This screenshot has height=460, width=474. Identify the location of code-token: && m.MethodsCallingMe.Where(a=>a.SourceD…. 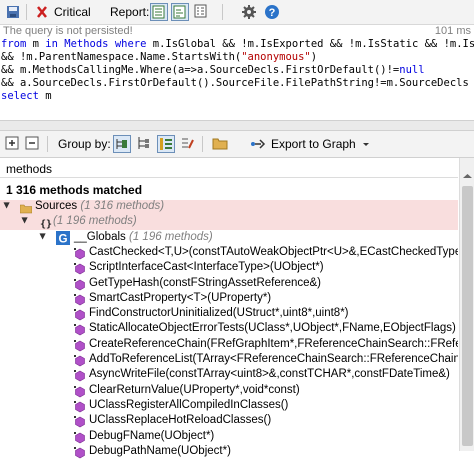
(200, 70).